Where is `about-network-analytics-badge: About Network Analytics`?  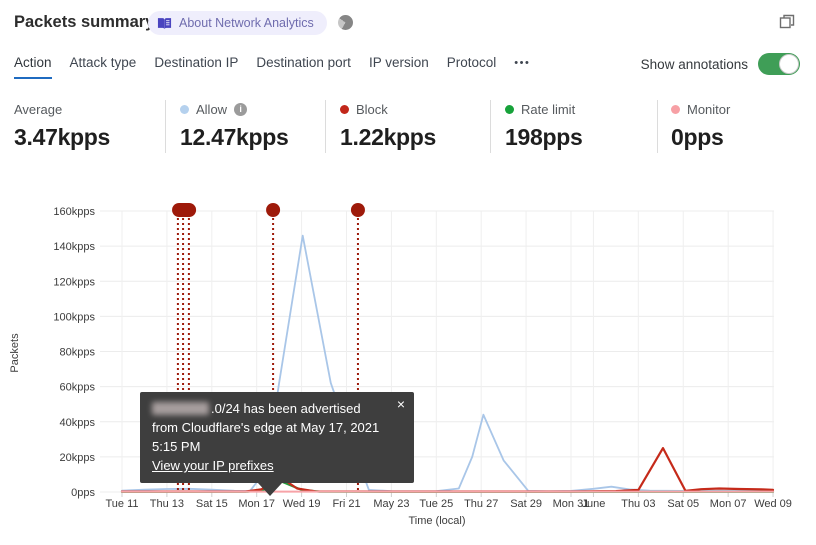 about-network-analytics-badge: About Network Analytics is located at coordinates (237, 23).